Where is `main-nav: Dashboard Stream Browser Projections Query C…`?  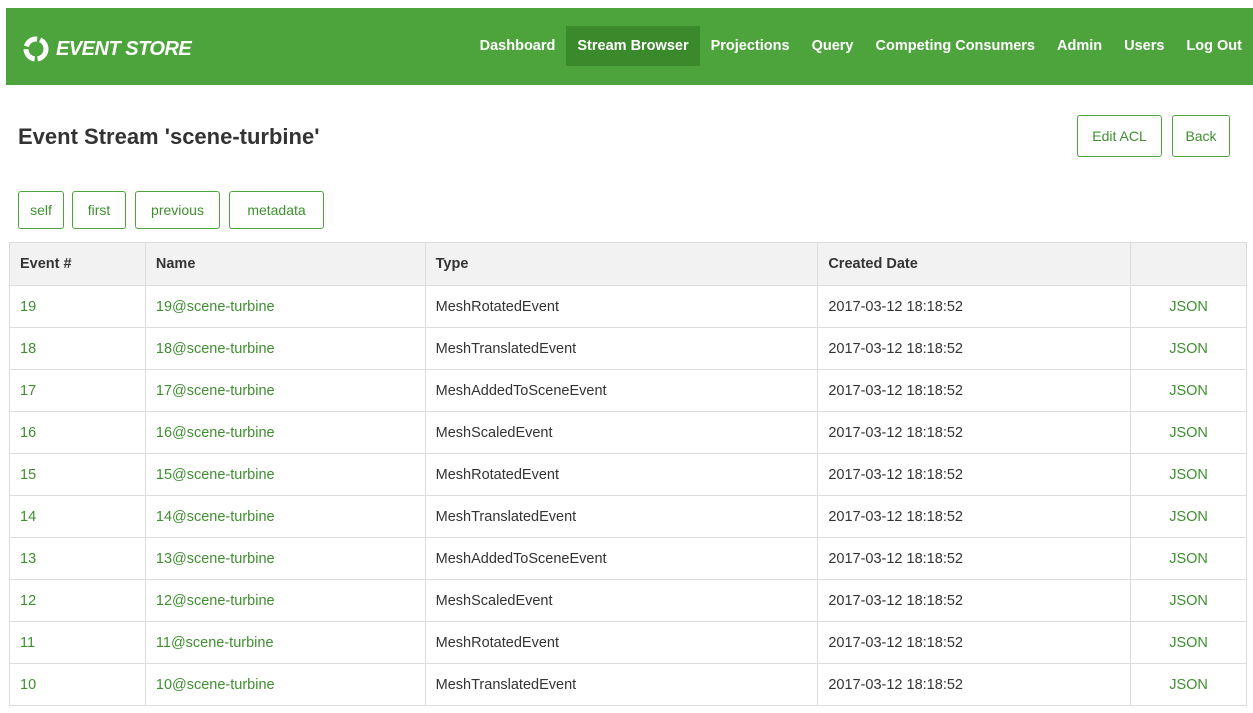 main-nav: Dashboard Stream Browser Projections Query C… is located at coordinates (861, 46).